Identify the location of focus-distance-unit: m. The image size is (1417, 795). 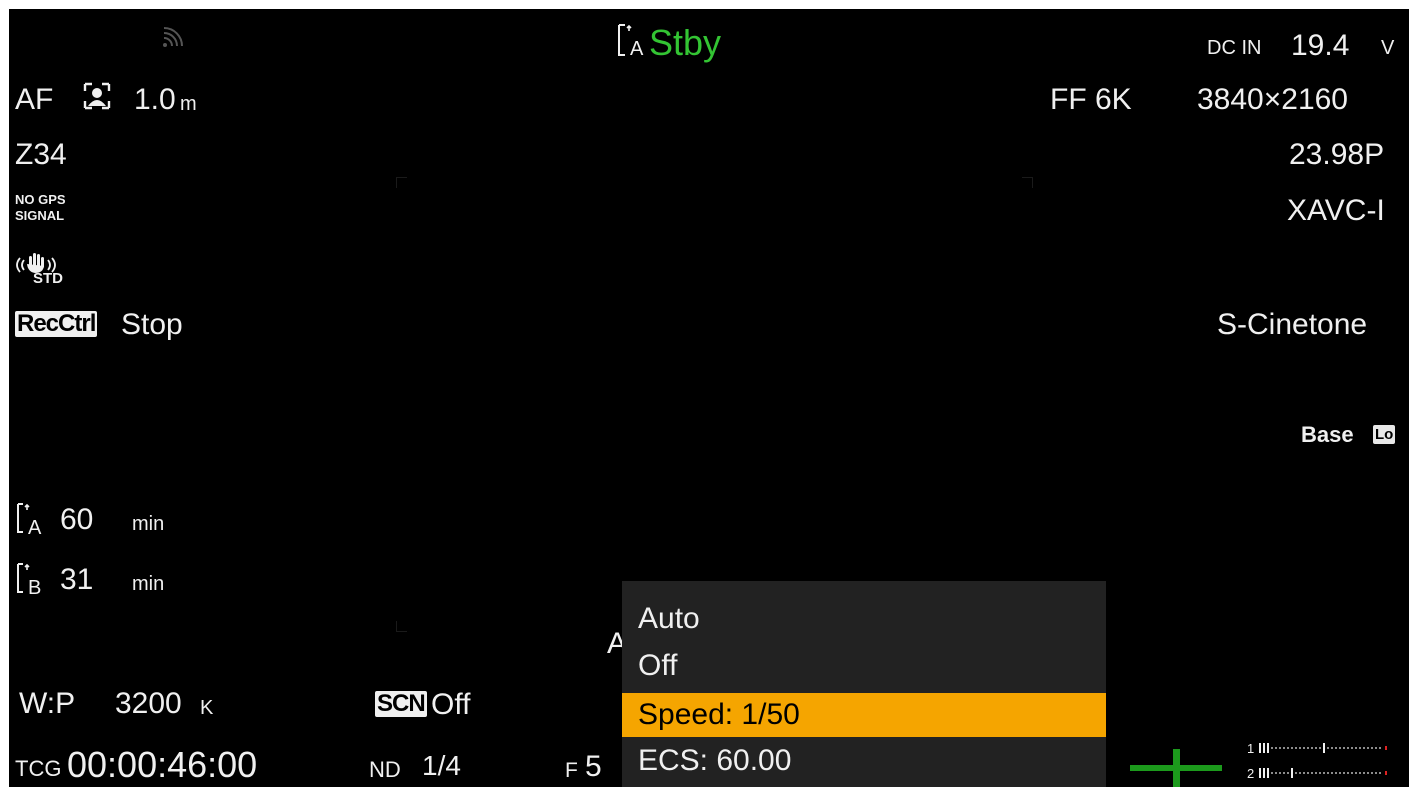
(188, 104).